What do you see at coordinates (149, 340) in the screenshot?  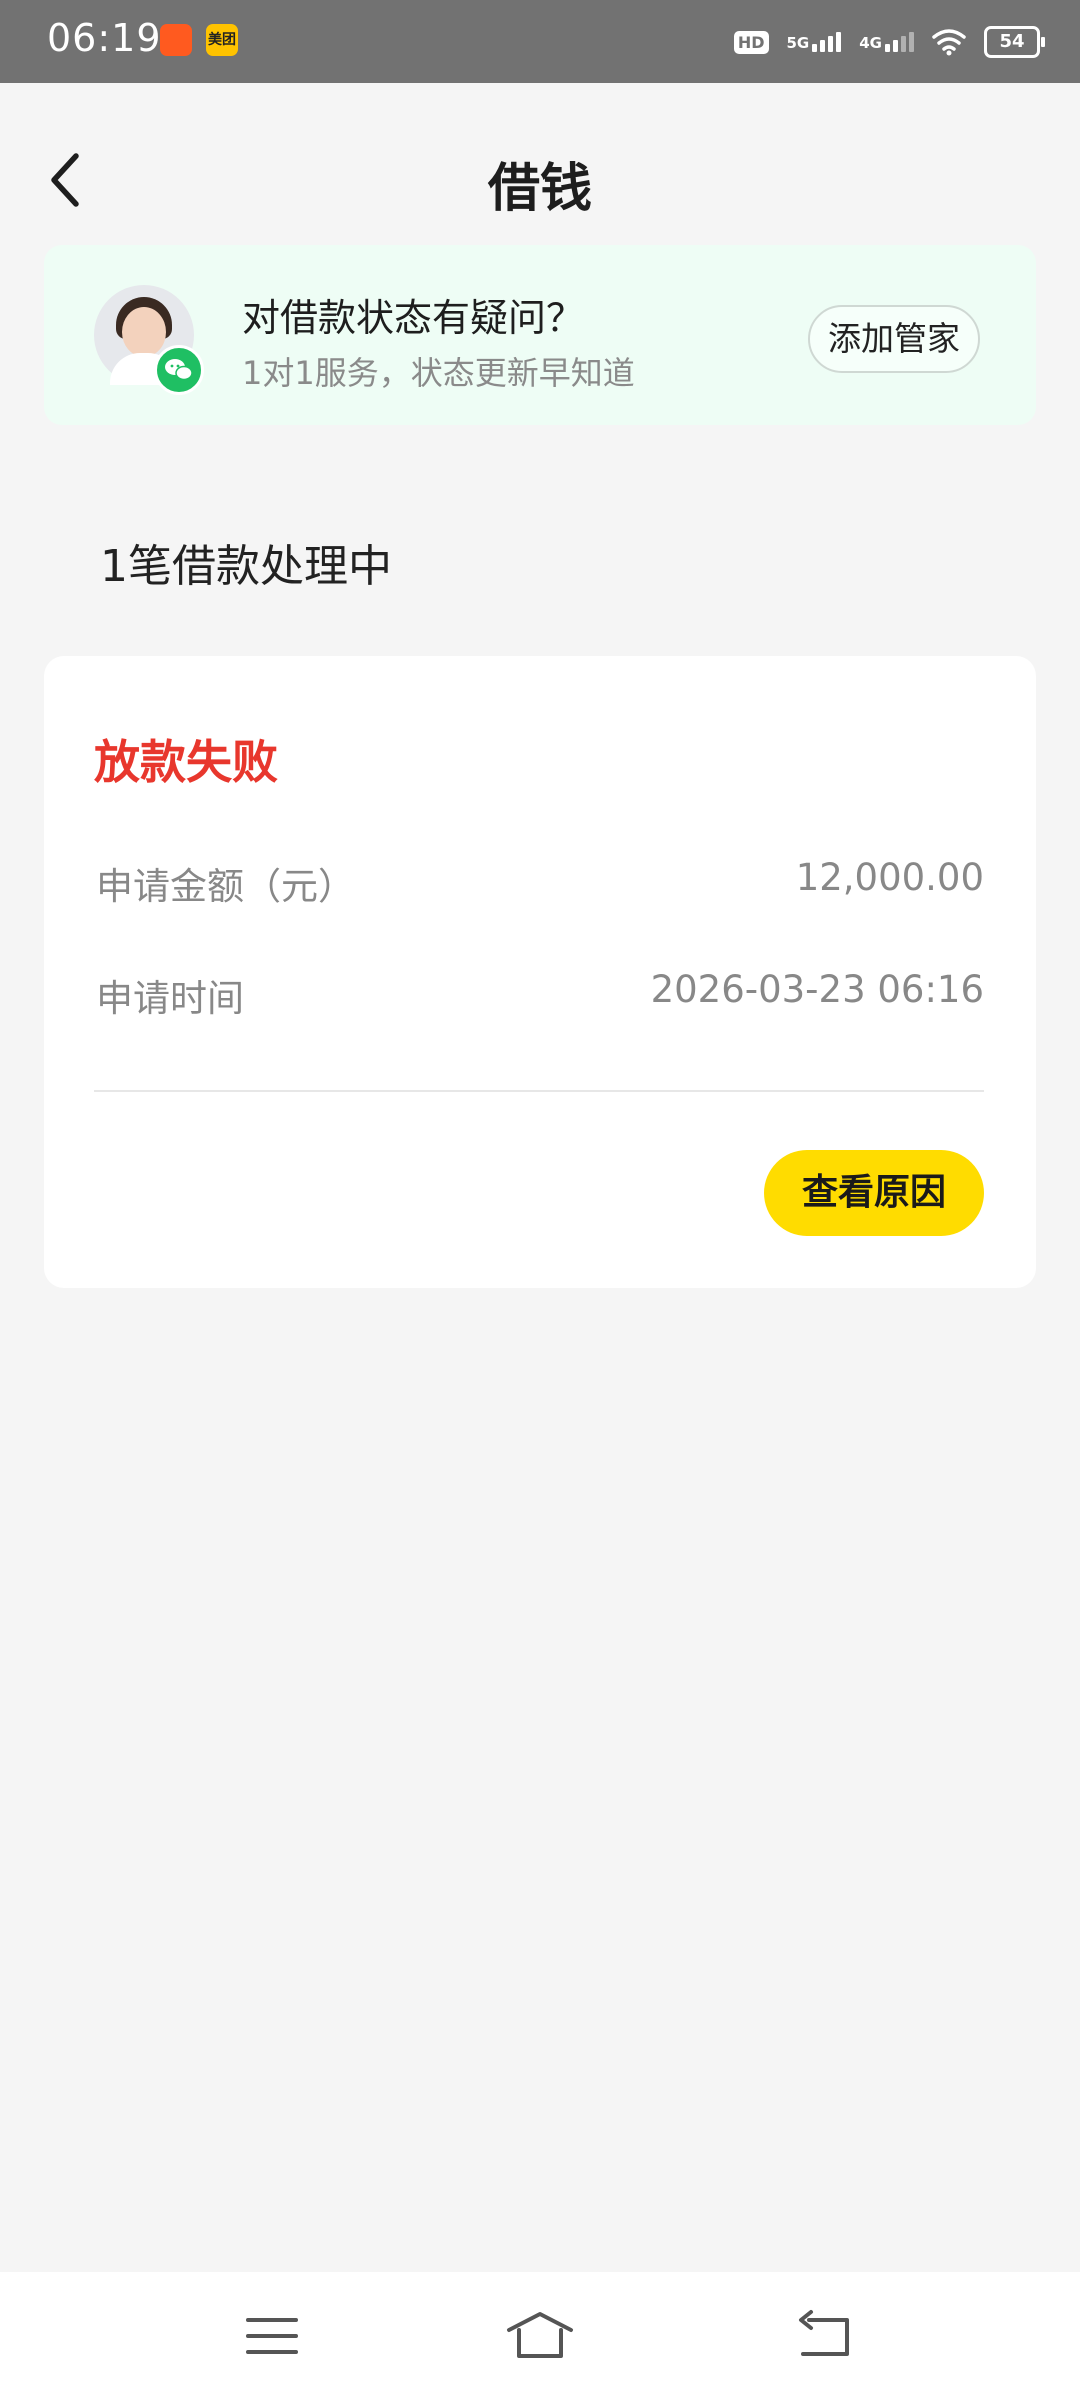 I see `avatar` at bounding box center [149, 340].